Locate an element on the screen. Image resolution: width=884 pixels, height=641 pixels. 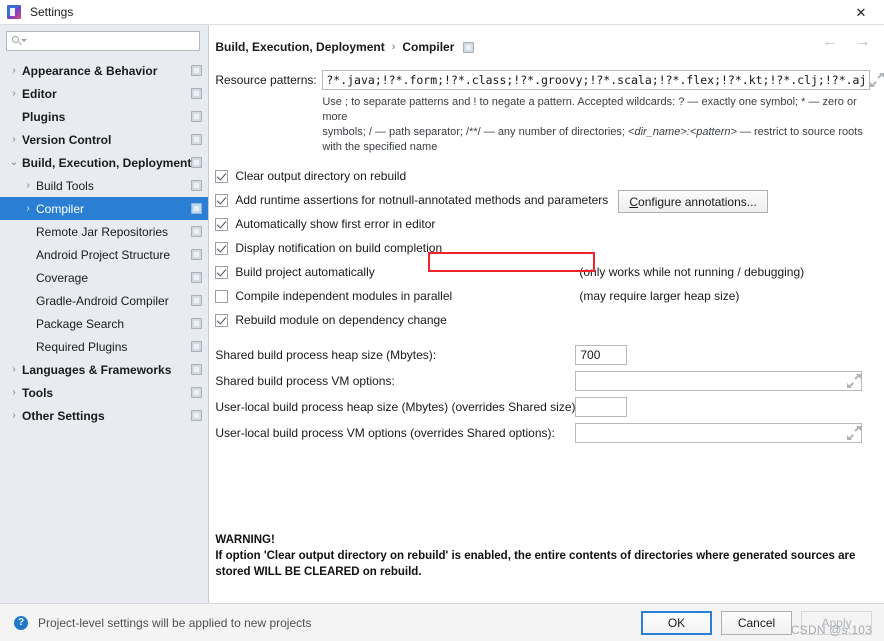
sidebar-item-label: Remote Jar Repositories is located at coordinates (102, 231).